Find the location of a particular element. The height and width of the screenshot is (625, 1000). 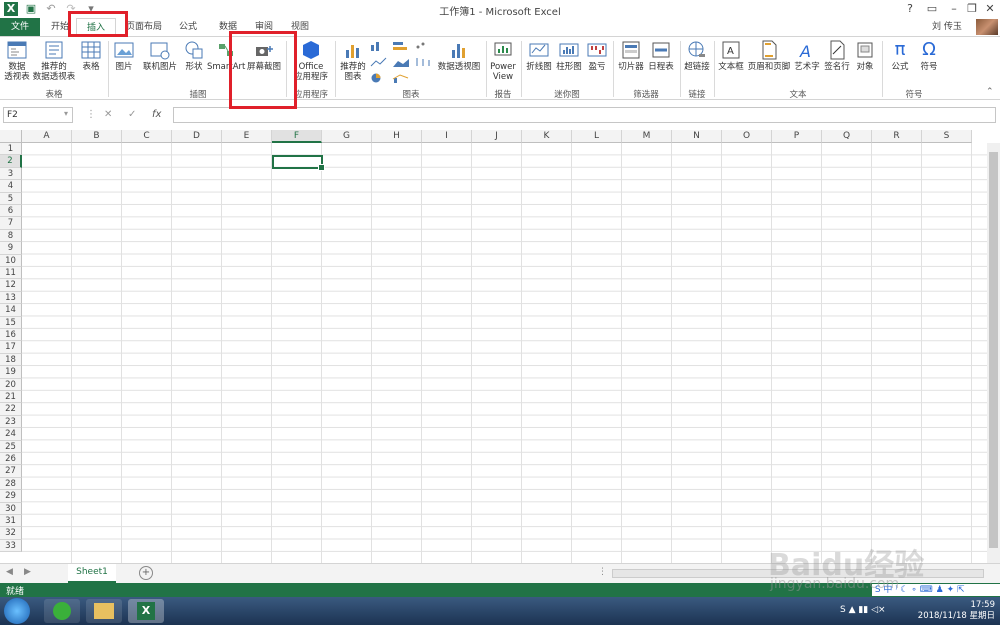

user-name: 刘 传玉 is located at coordinates (947, 27).